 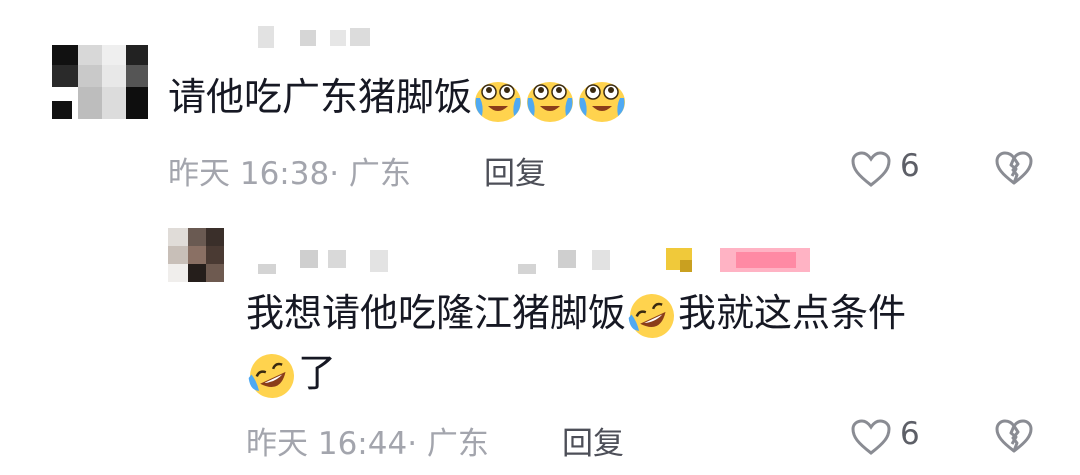 I want to click on comment-meta: 昨天 16:38· 广东, so click(x=289, y=170).